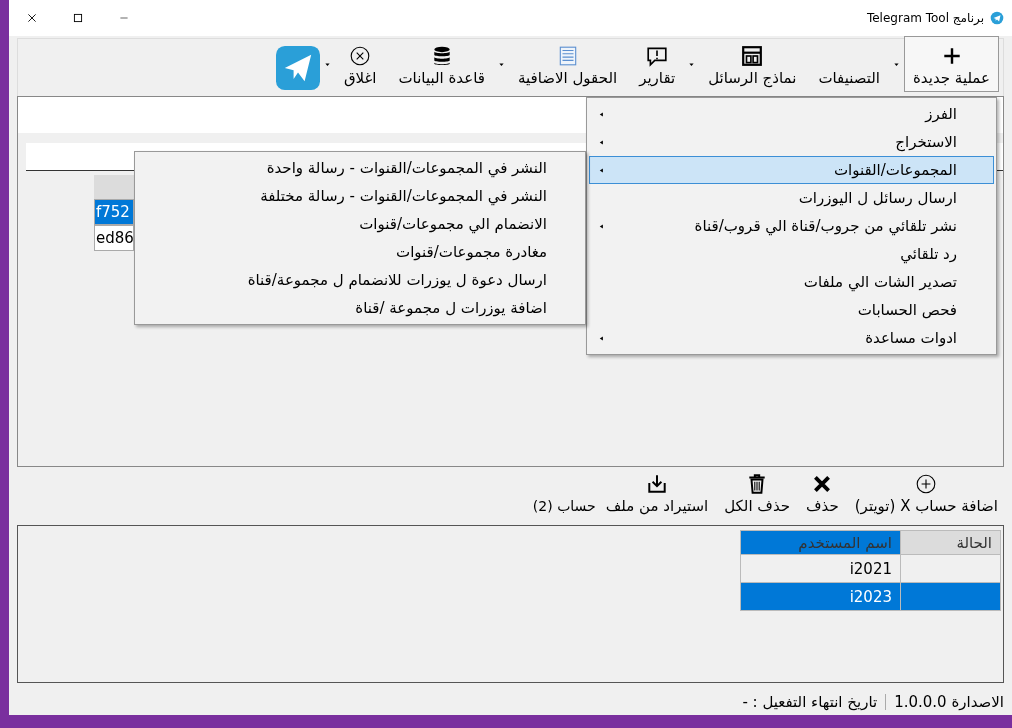 The width and height of the screenshot is (1012, 728). Describe the element at coordinates (925, 18) in the screenshot. I see `window-title: برنامج Telegram Tool` at that location.